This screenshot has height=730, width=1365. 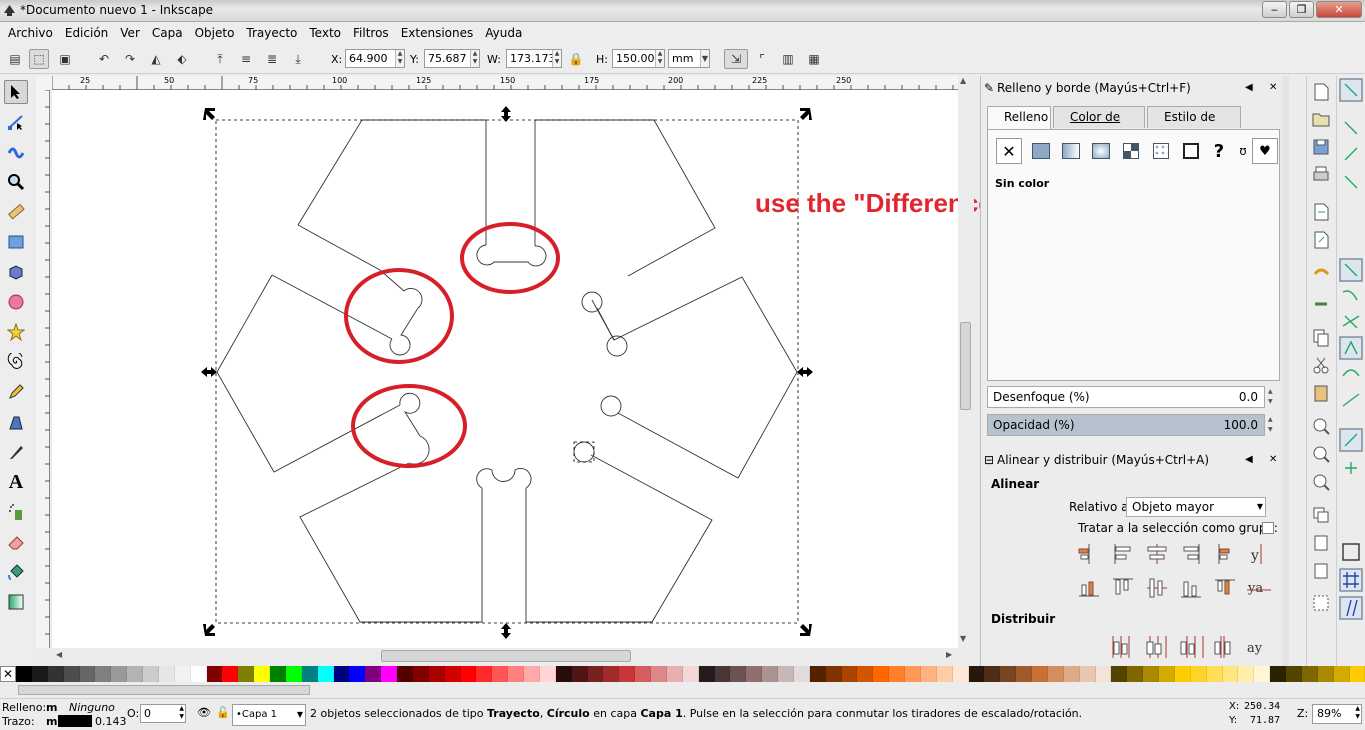 What do you see at coordinates (556, 58) in the screenshot?
I see `w-spin-arrows: ▲ ▼` at bounding box center [556, 58].